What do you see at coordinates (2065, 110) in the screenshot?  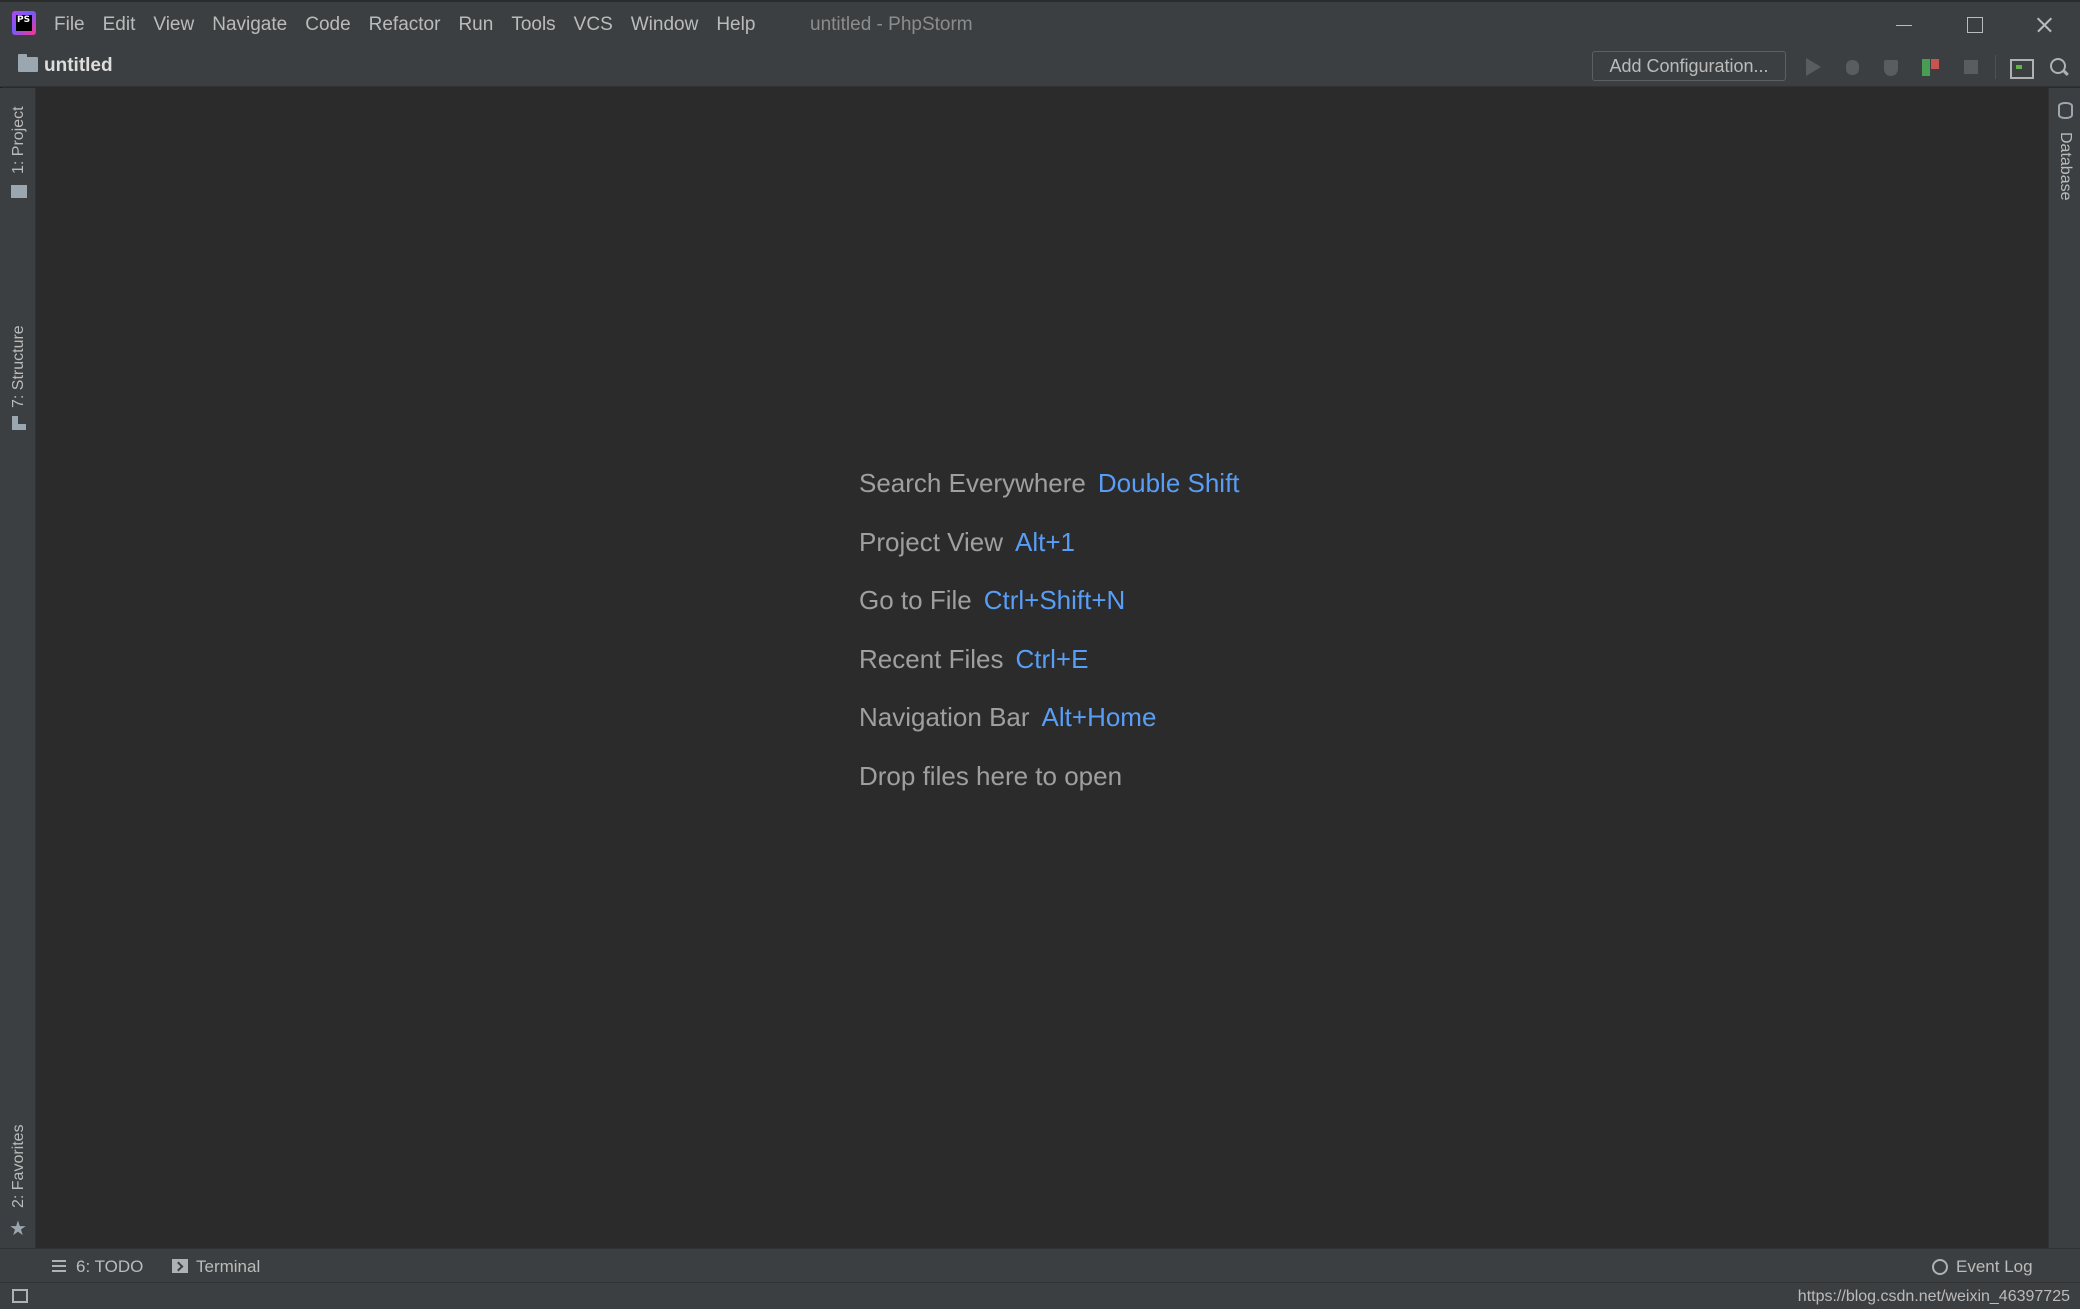 I see `database-icon` at bounding box center [2065, 110].